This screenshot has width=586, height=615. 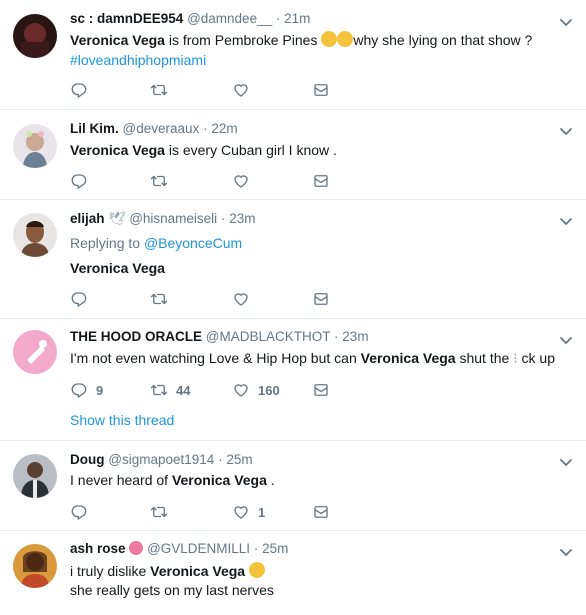 What do you see at coordinates (198, 548) in the screenshot?
I see `user-handle: @GVLDENMILLI` at bounding box center [198, 548].